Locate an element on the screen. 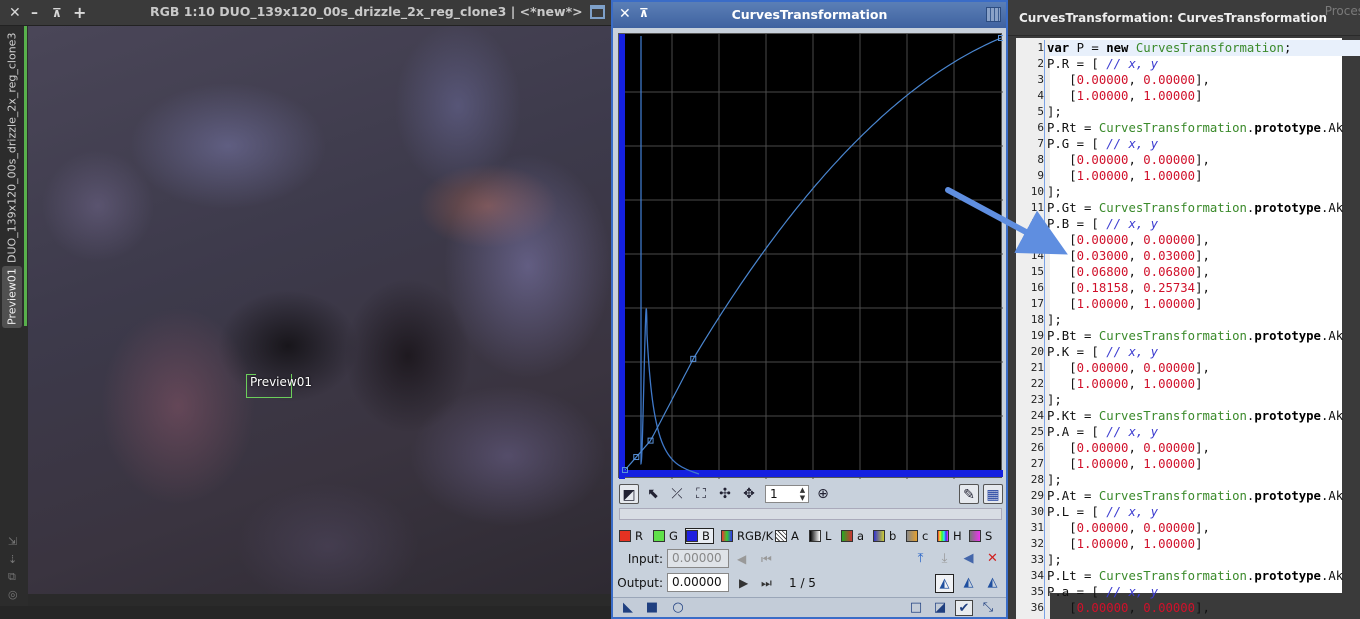  process-icon is located at coordinates (993, 14).